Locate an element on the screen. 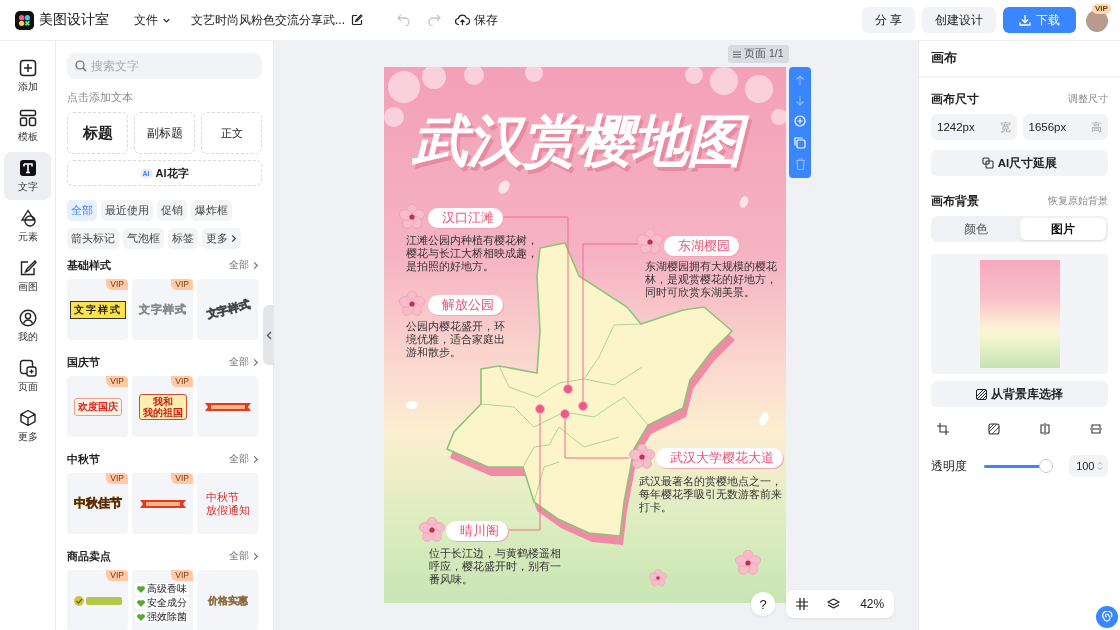 The width and height of the screenshot is (1120, 630). arrow-up-icon is located at coordinates (800, 80).